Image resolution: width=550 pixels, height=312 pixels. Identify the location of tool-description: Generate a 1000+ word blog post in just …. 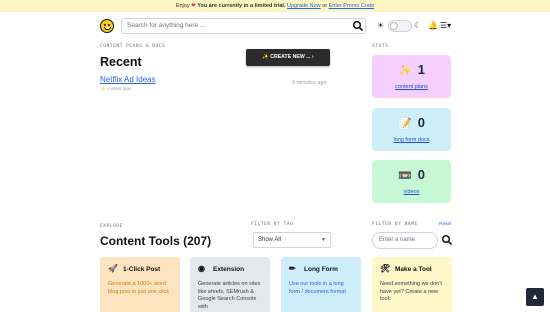
(139, 288).